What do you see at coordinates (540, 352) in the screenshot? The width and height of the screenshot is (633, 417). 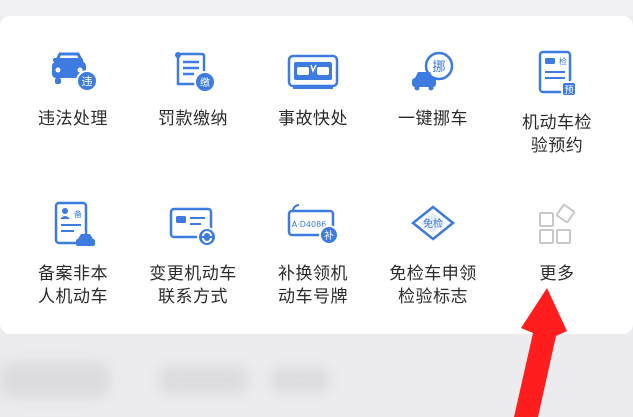 I see `red-arrow-annotation` at bounding box center [540, 352].